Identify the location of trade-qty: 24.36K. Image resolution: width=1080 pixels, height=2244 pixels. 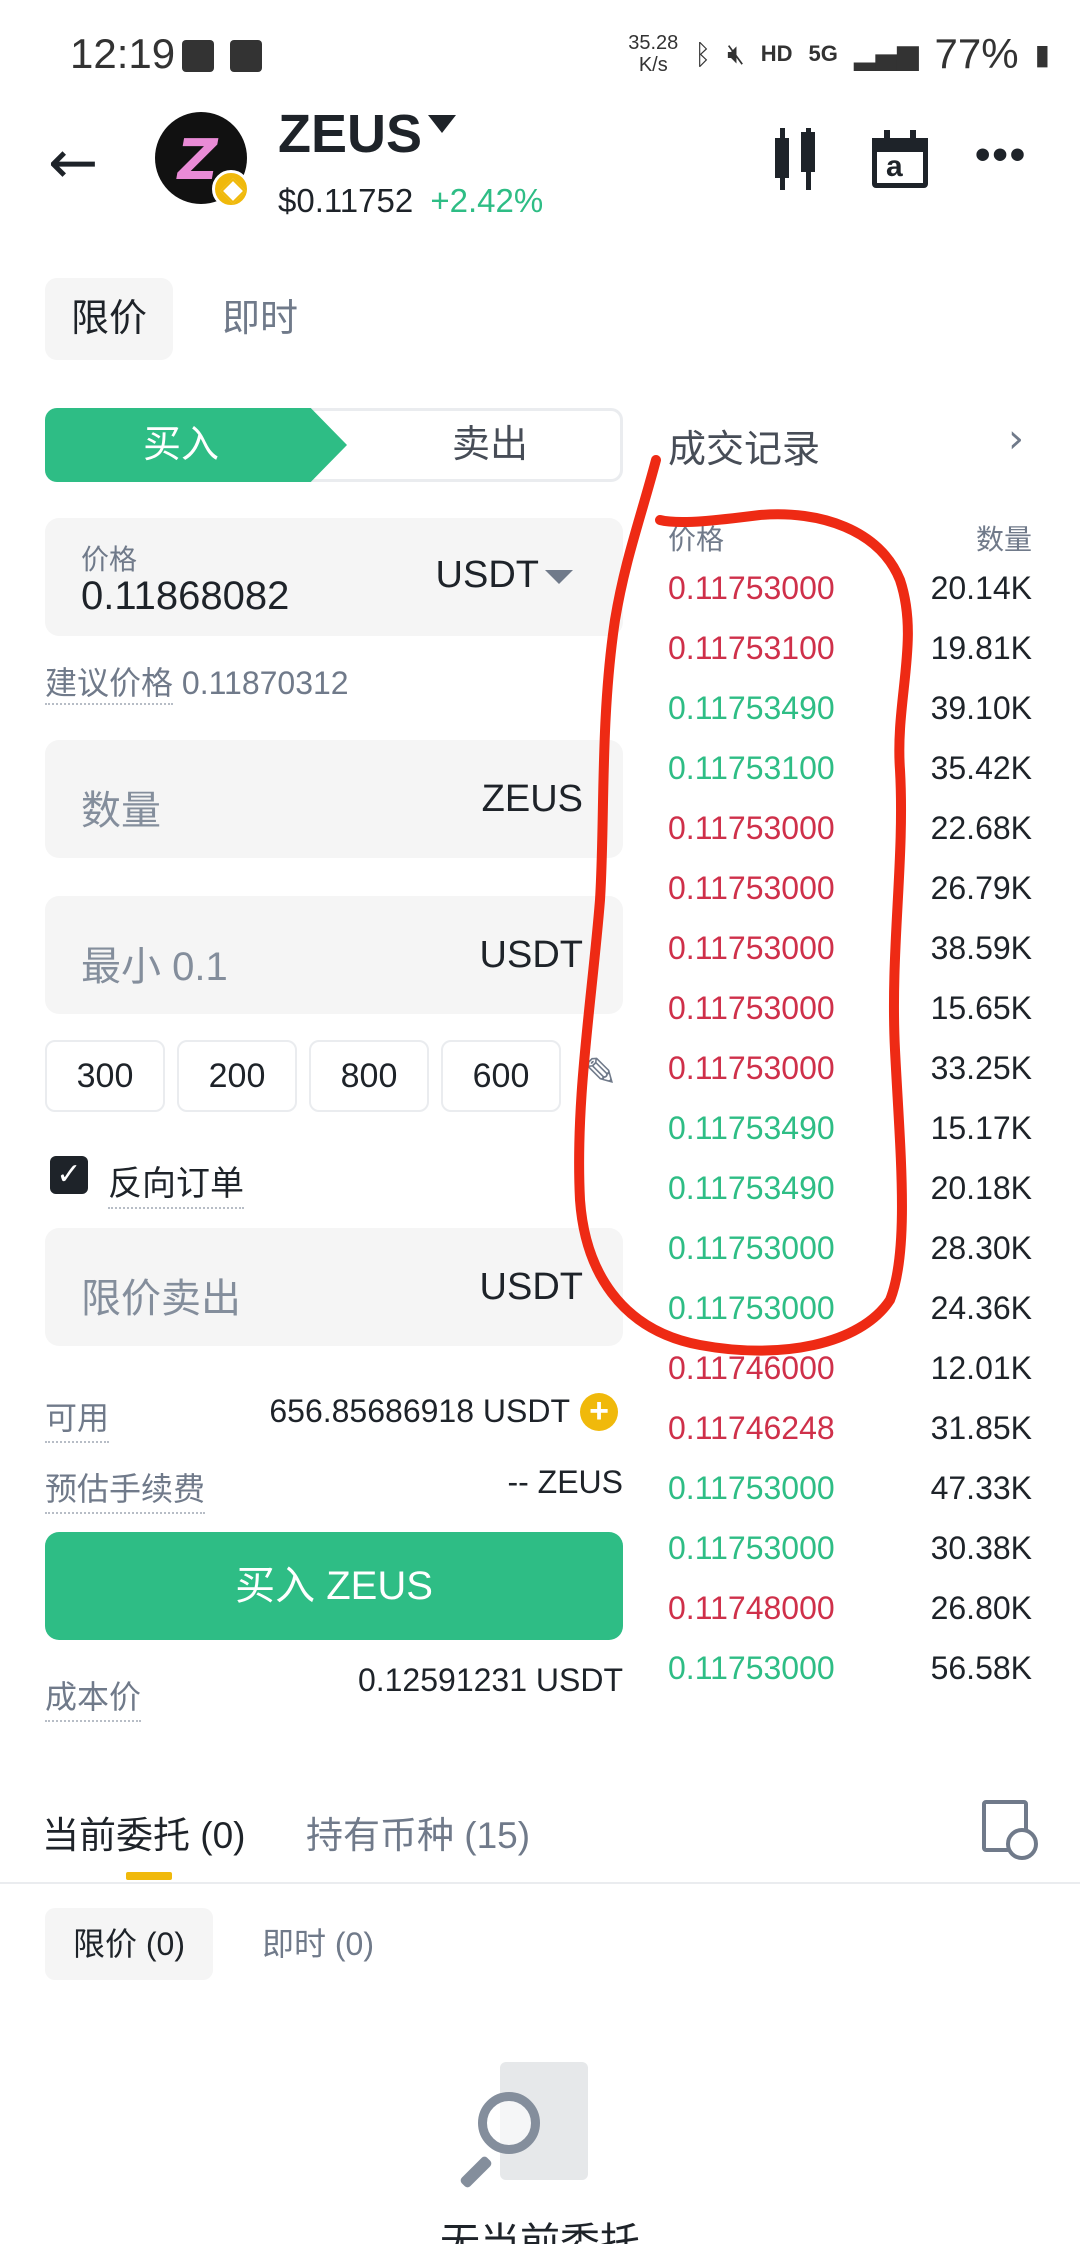
(981, 1307).